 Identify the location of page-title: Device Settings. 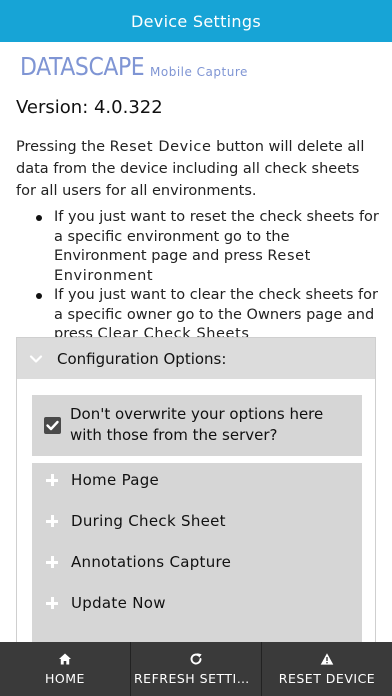
(196, 21).